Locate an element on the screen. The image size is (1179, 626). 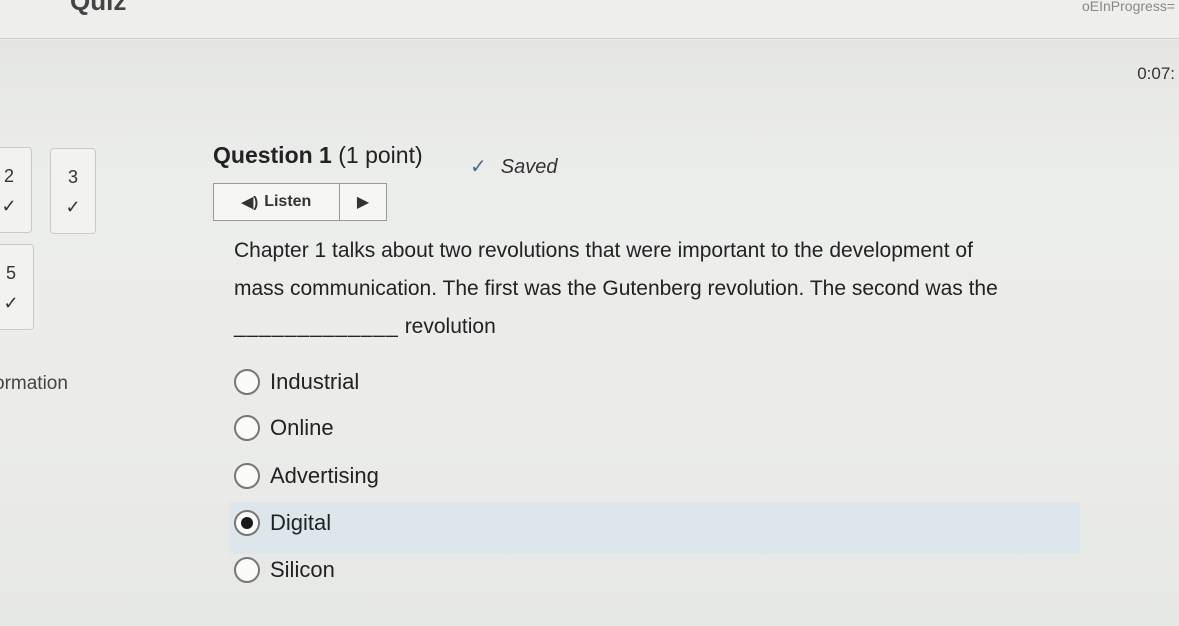
option-industrial: Industrial is located at coordinates (296, 382).